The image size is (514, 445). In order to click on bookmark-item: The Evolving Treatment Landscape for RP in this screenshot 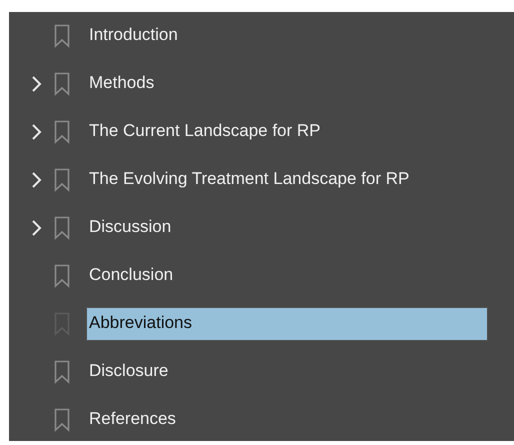, I will do `click(249, 180)`.